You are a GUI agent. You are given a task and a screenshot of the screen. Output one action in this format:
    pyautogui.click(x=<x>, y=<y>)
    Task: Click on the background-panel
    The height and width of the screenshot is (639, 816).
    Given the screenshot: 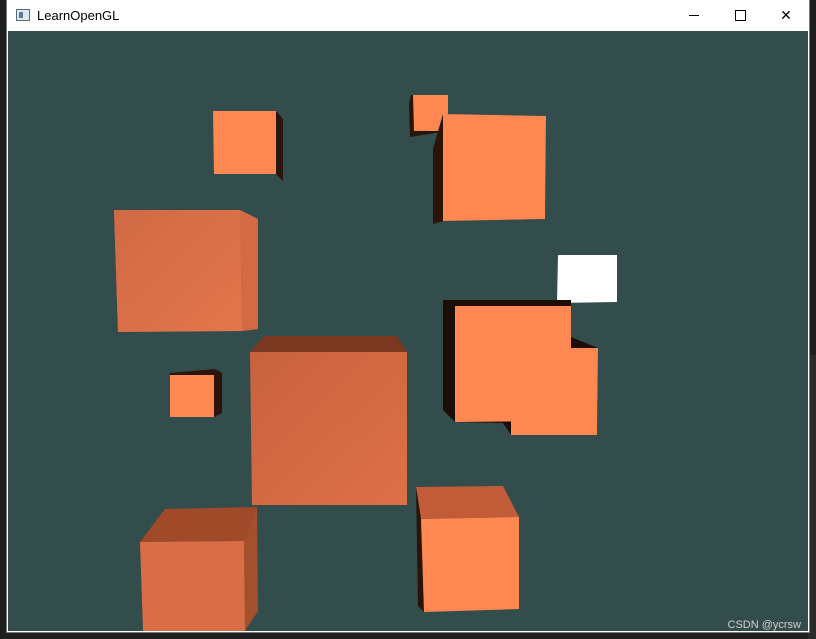 What is the action you would take?
    pyautogui.click(x=812, y=497)
    